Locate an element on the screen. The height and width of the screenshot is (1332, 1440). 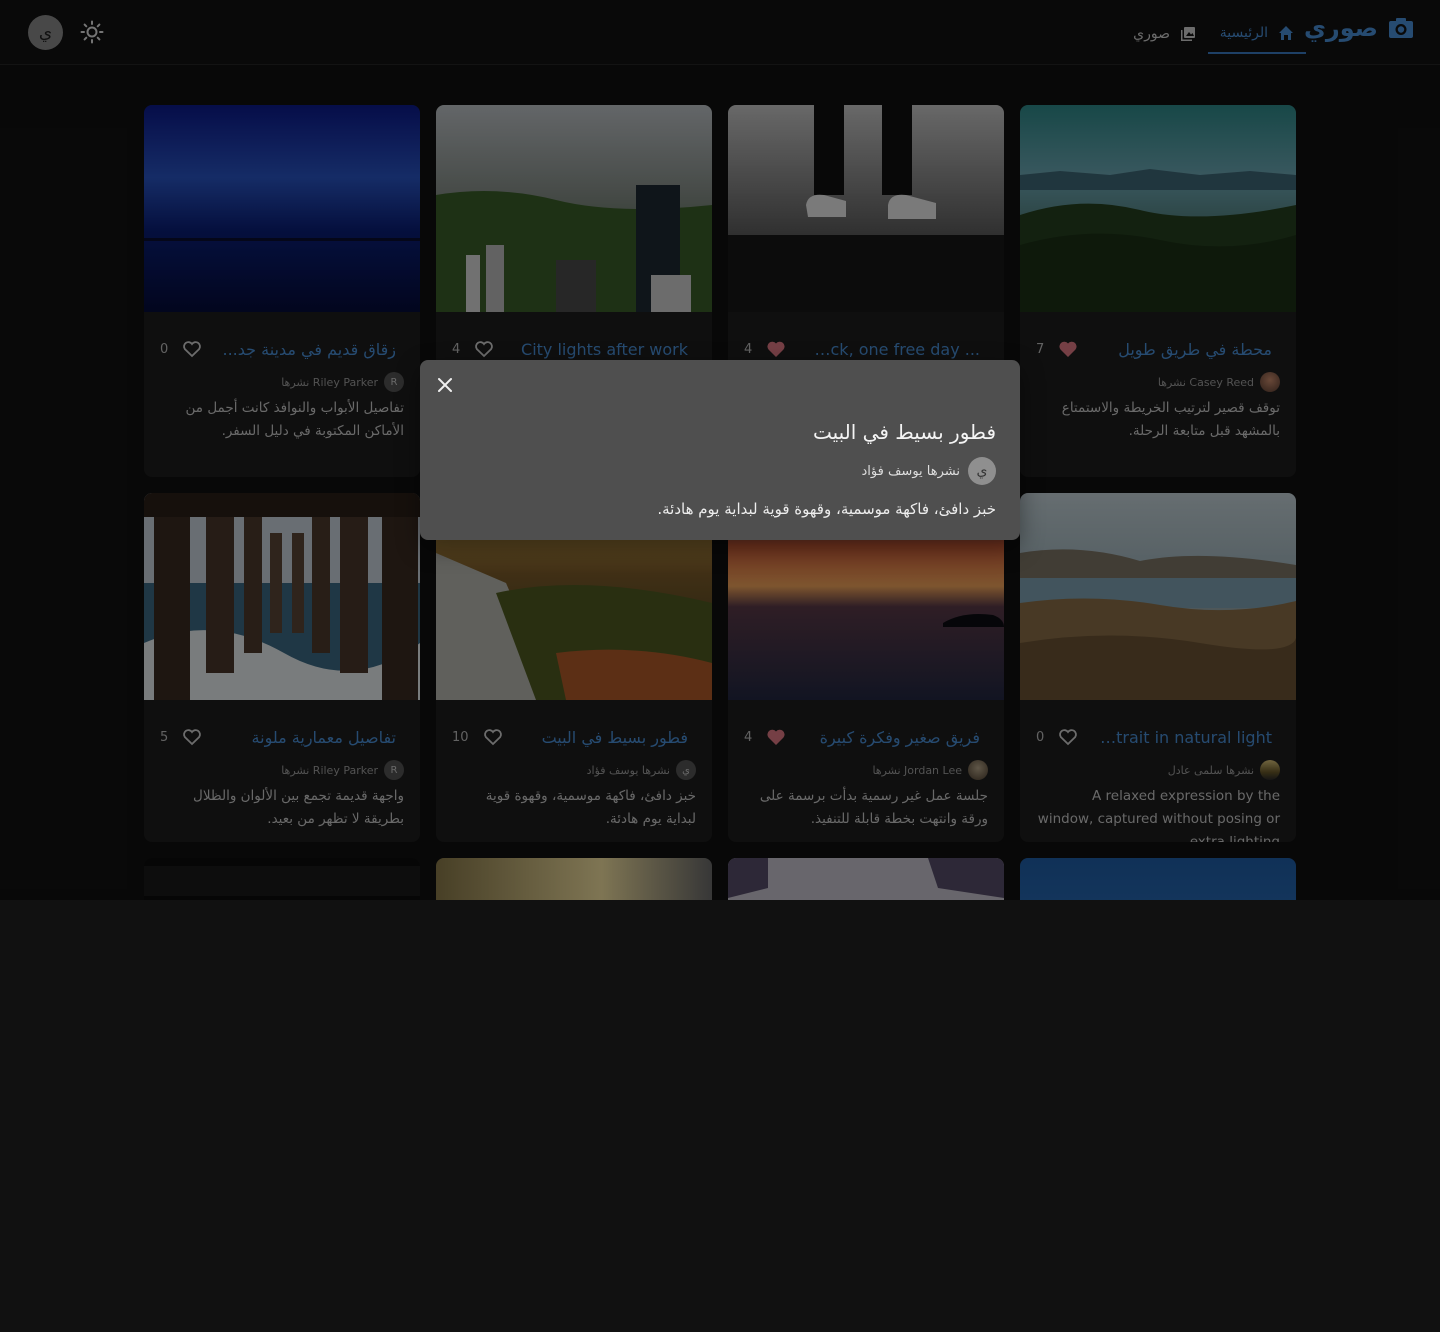
modal-close-button is located at coordinates (445, 385).